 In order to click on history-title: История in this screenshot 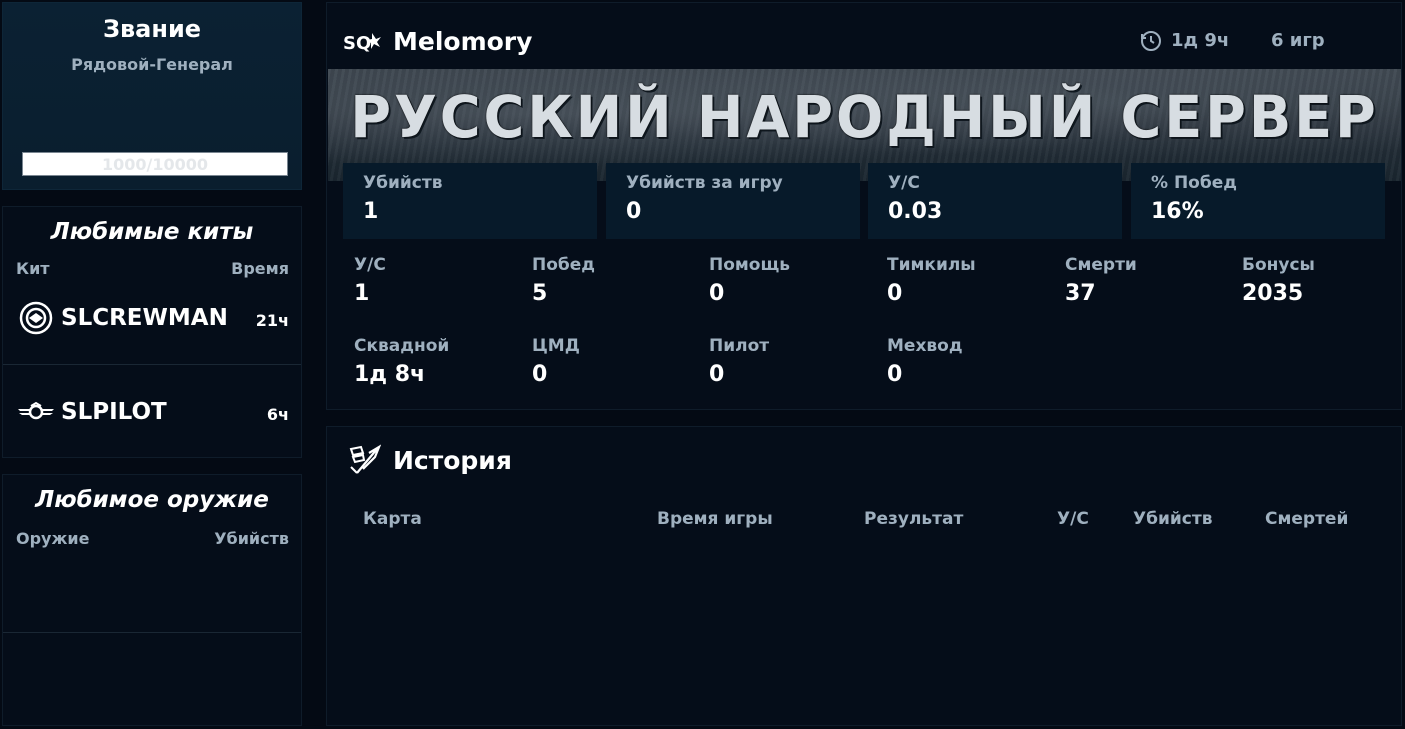, I will do `click(452, 460)`.